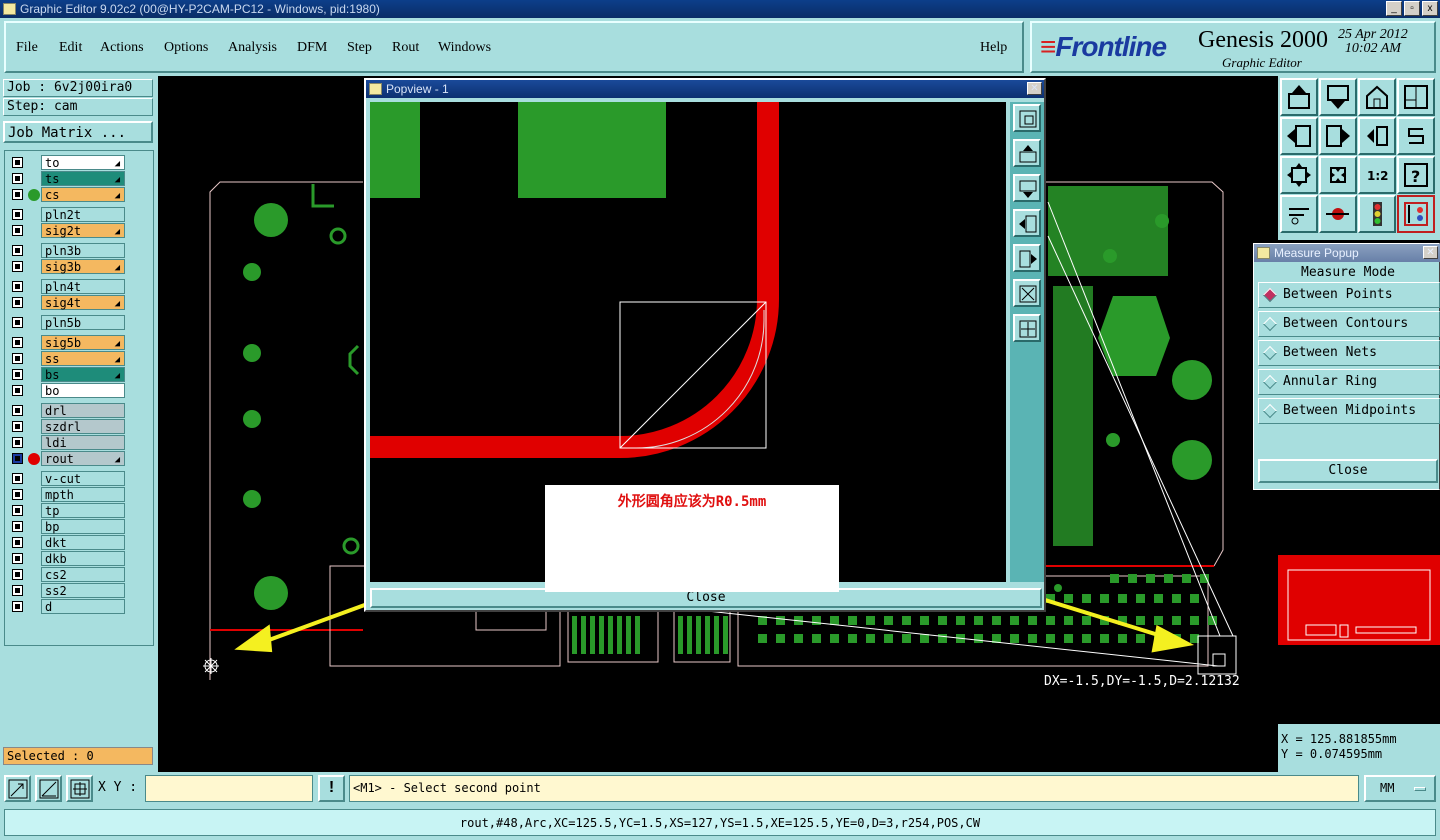 The width and height of the screenshot is (1440, 840). Describe the element at coordinates (68, 250) in the screenshot. I see `layer-row-pln3b: pln3b` at that location.